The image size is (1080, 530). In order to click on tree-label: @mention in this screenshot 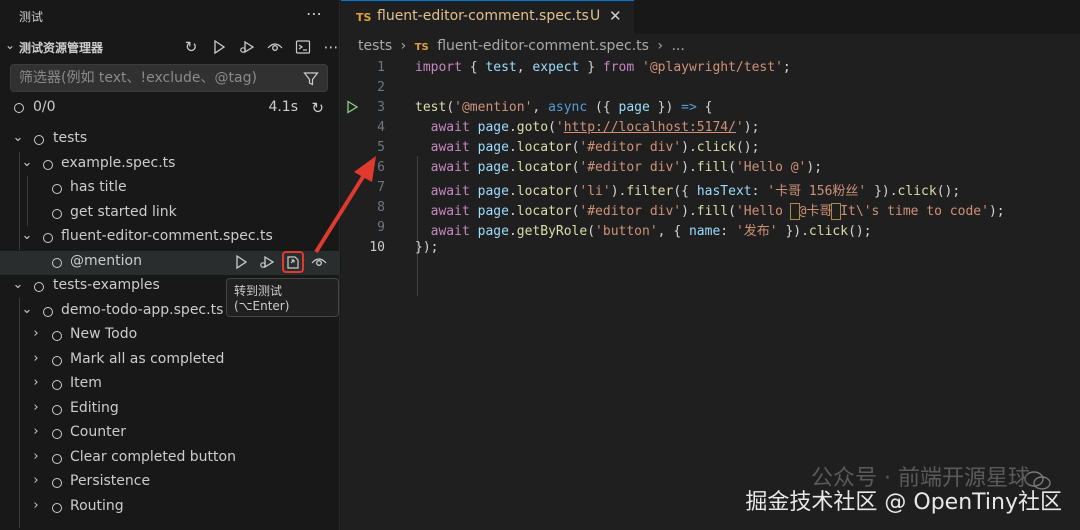, I will do `click(106, 260)`.